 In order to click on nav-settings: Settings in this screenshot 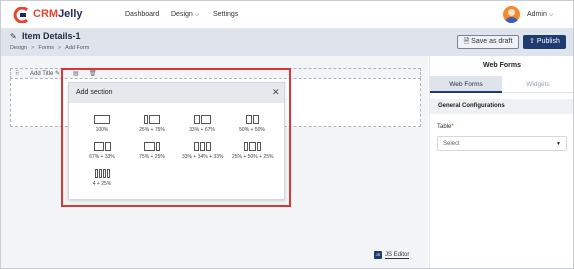, I will do `click(225, 14)`.